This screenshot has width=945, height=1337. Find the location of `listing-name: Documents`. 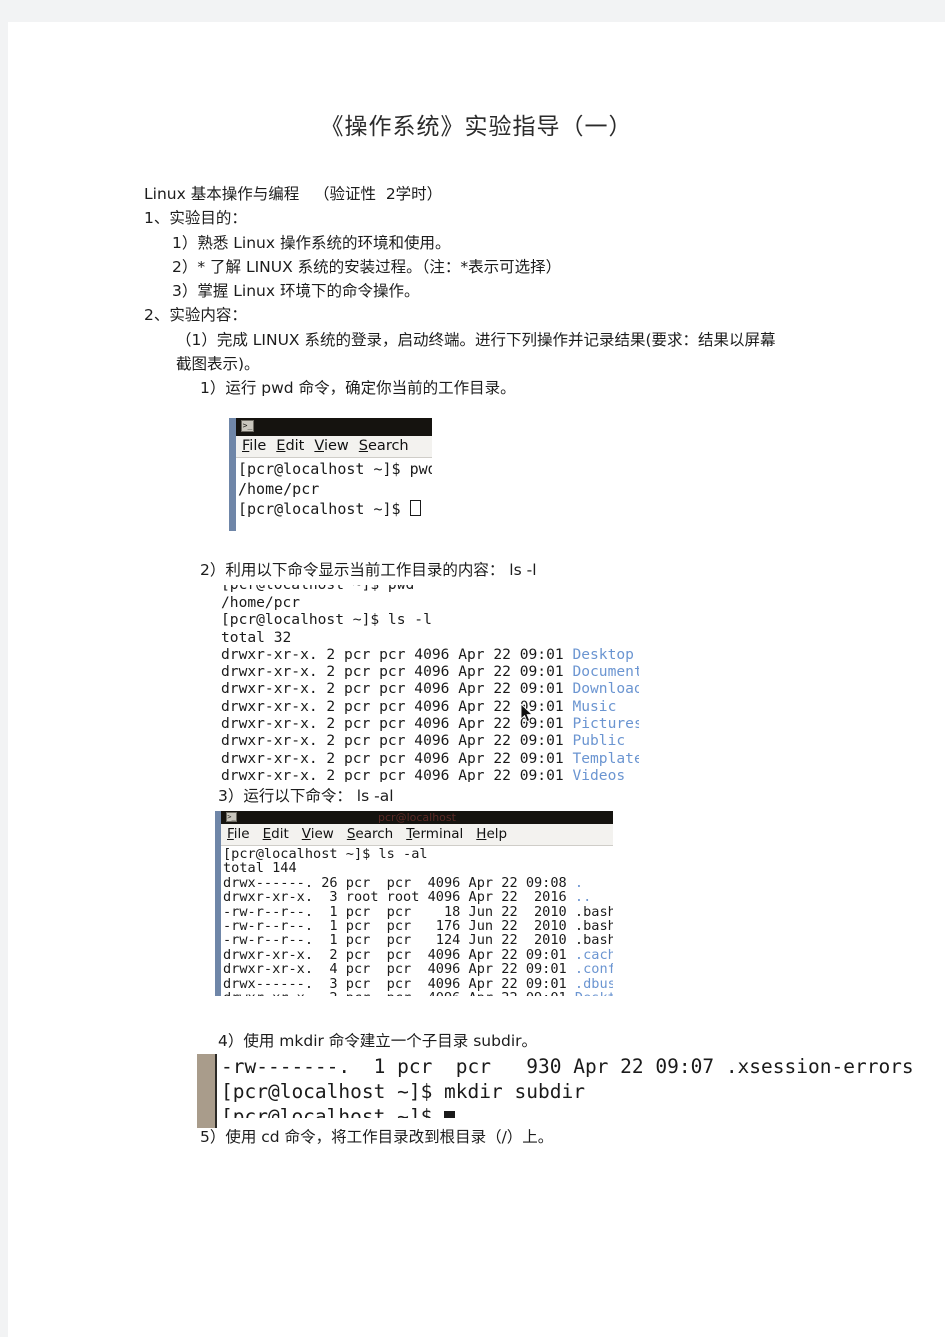

listing-name: Documents is located at coordinates (605, 672).